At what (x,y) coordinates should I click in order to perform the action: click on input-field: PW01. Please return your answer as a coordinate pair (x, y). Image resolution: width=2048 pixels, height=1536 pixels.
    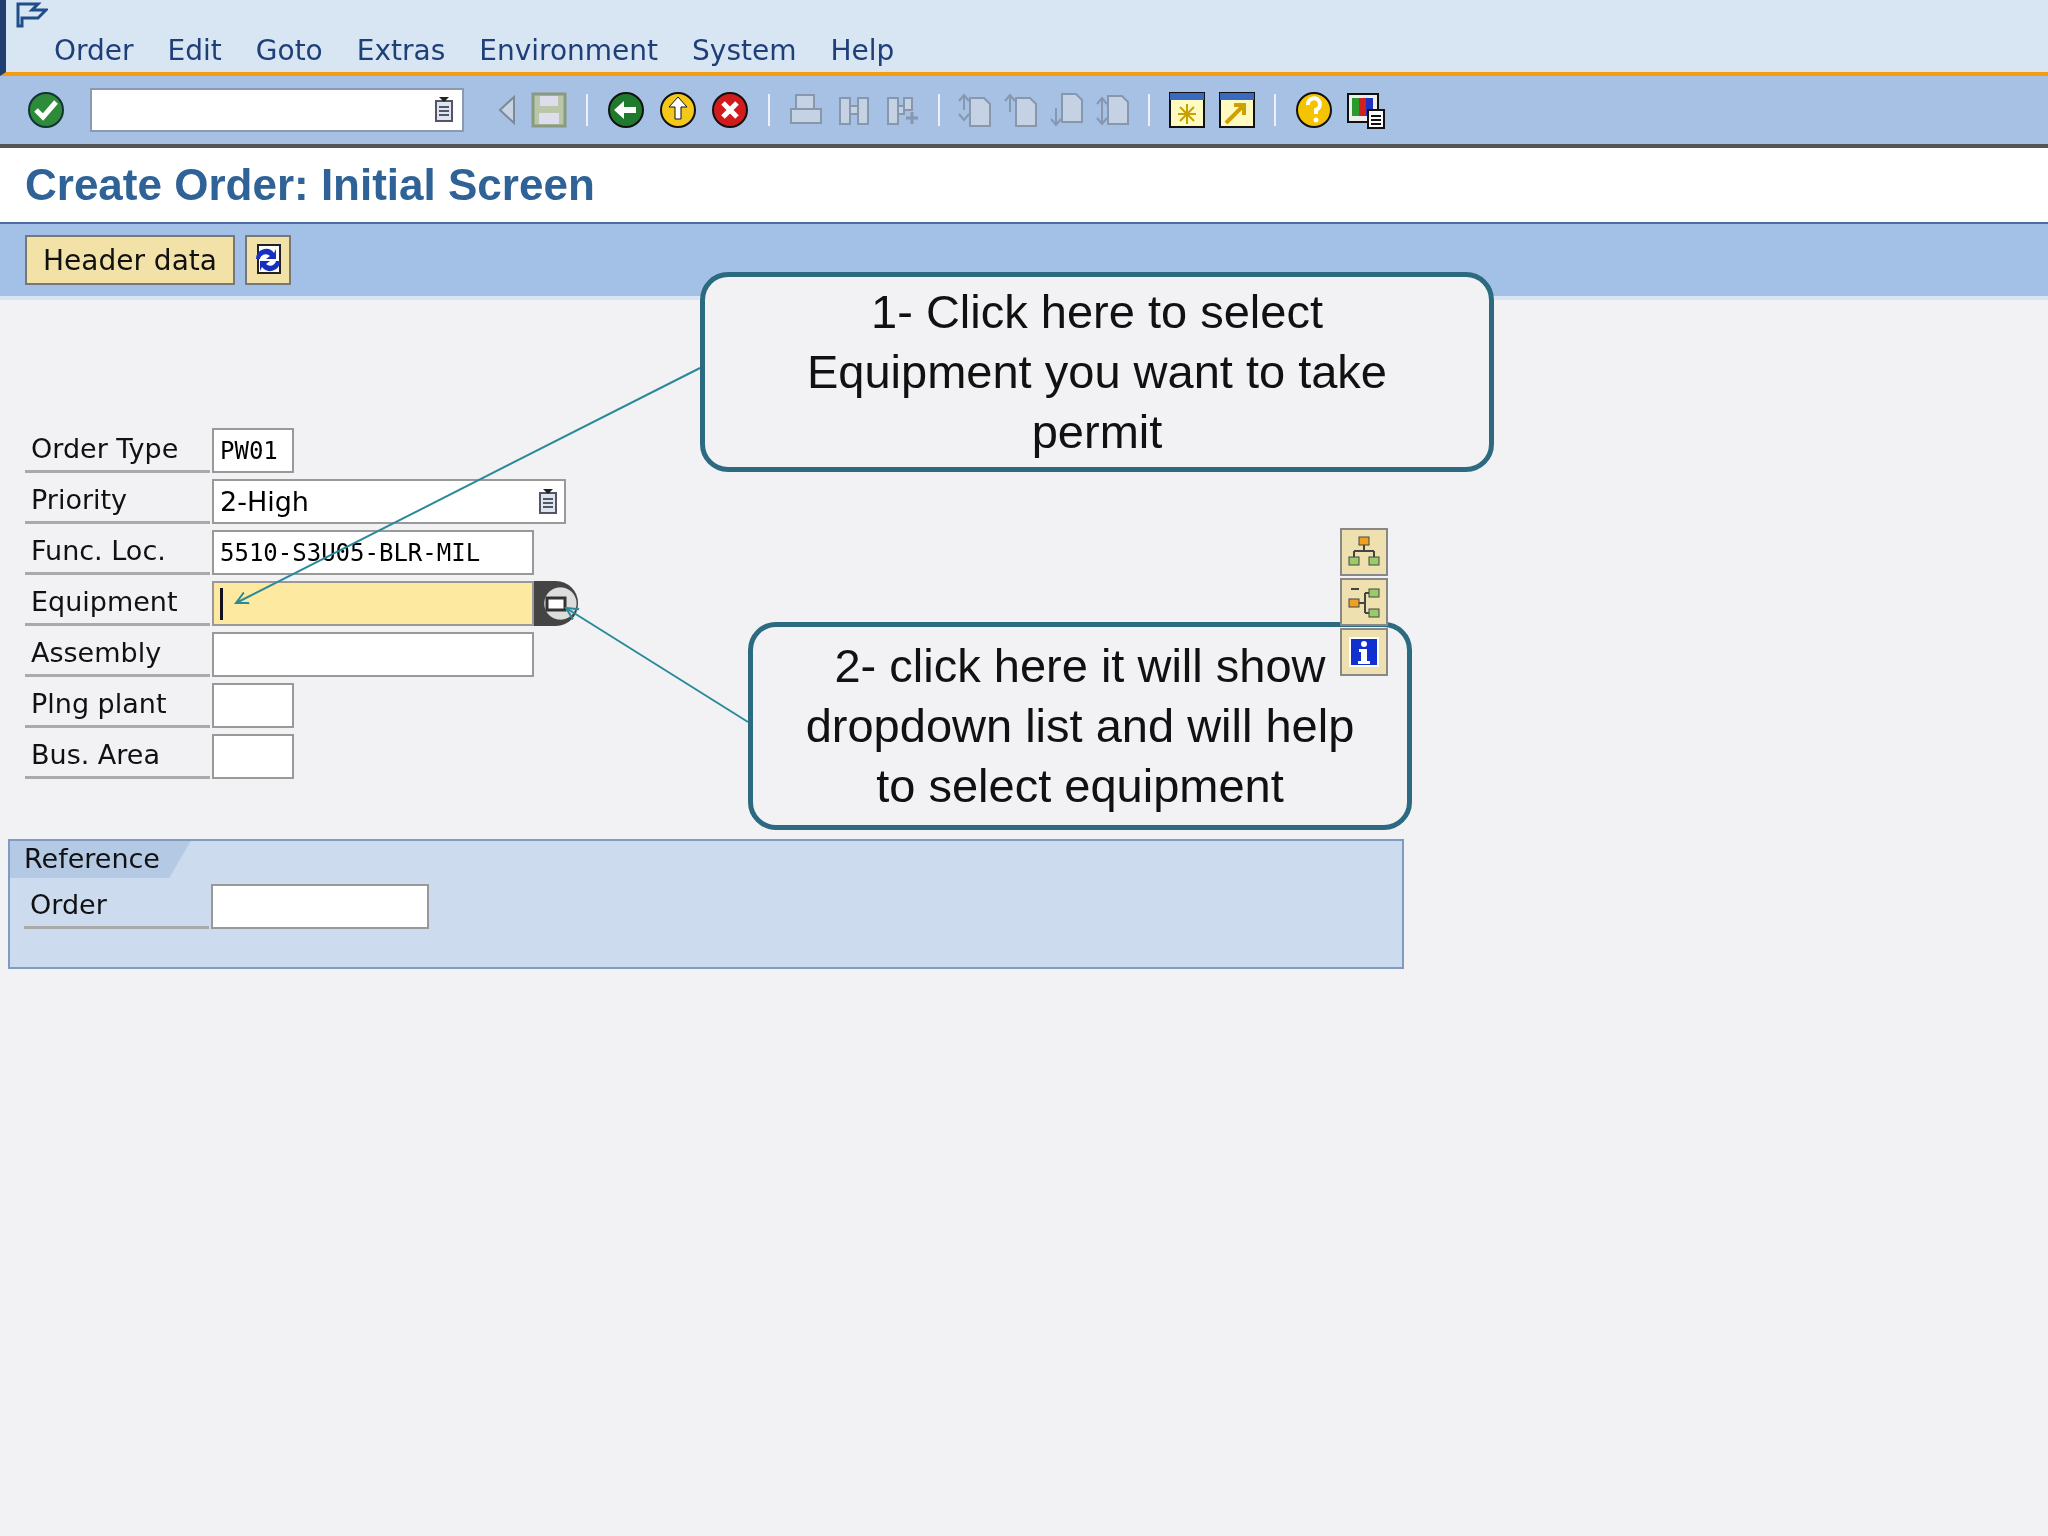
    Looking at the image, I should click on (253, 450).